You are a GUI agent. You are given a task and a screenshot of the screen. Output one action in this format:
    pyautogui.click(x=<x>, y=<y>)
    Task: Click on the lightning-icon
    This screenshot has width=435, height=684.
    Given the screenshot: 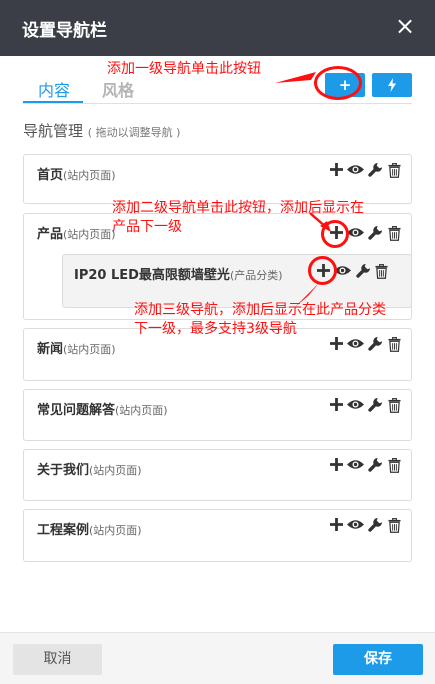 What is the action you would take?
    pyautogui.click(x=392, y=85)
    